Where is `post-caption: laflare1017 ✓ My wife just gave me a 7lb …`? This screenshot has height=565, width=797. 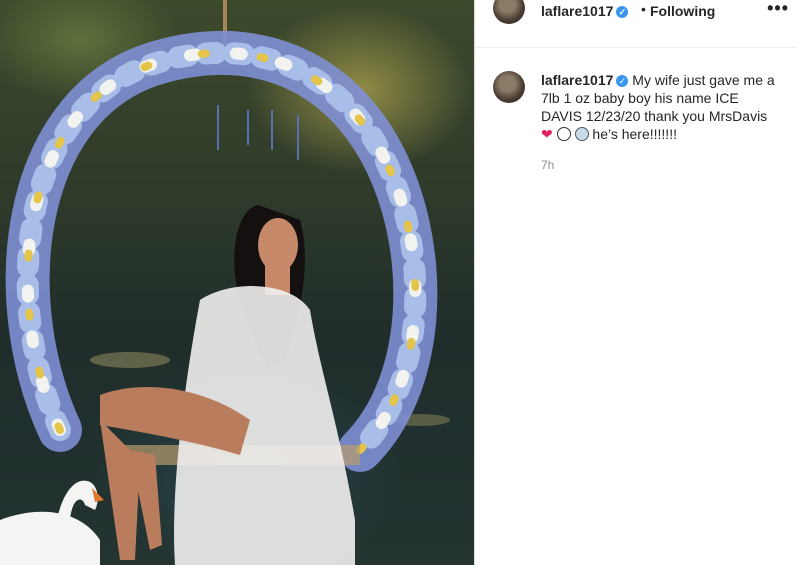
post-caption: laflare1017 ✓ My wife just gave me a 7lb … is located at coordinates (661, 107).